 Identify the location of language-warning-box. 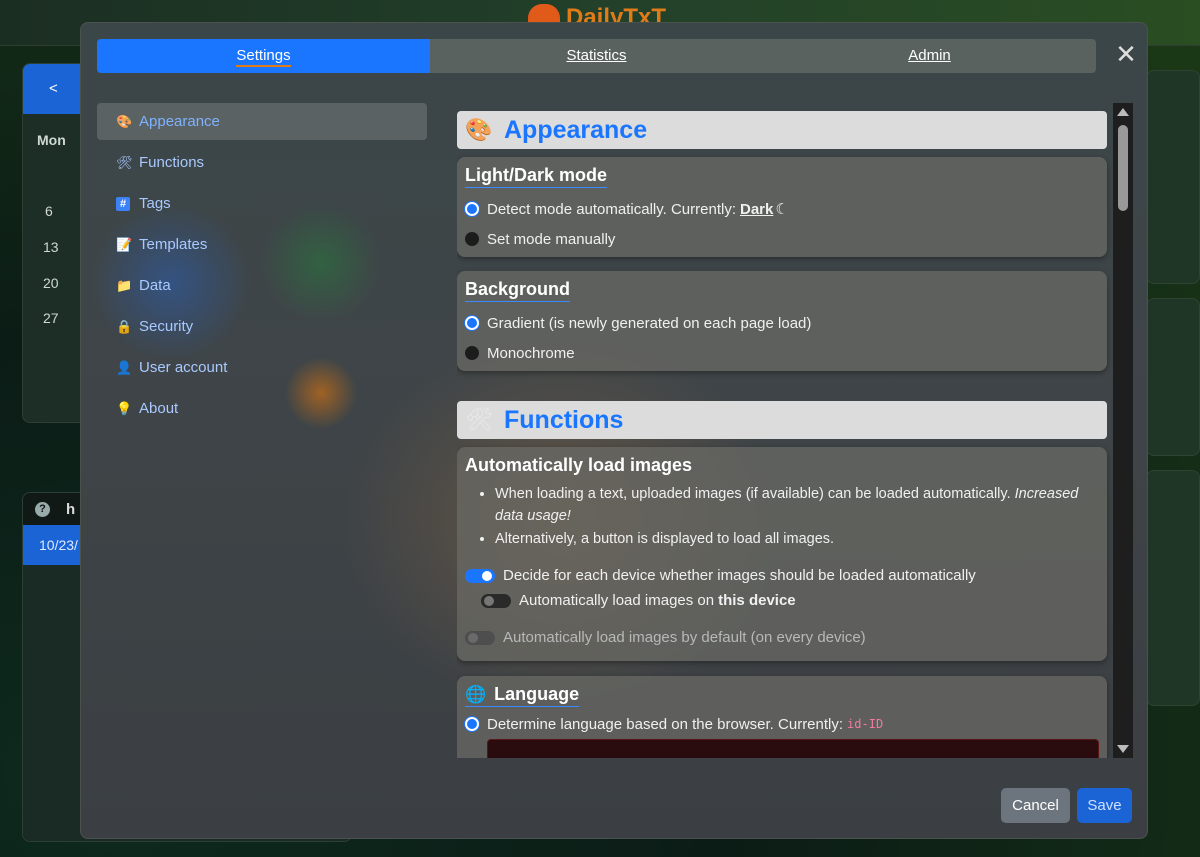
(793, 748).